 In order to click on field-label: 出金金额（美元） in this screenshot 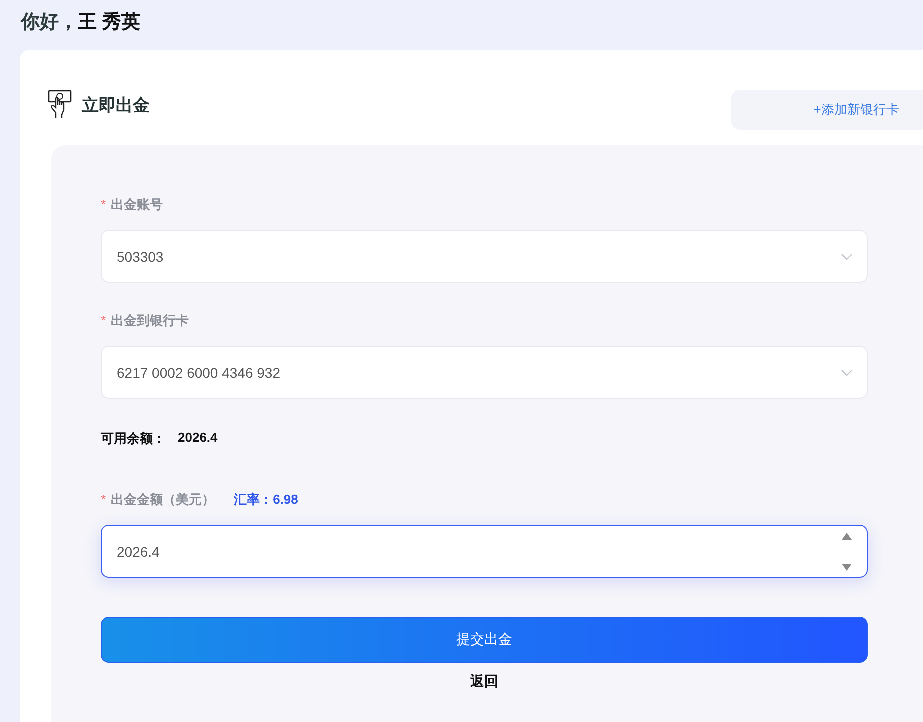, I will do `click(163, 500)`.